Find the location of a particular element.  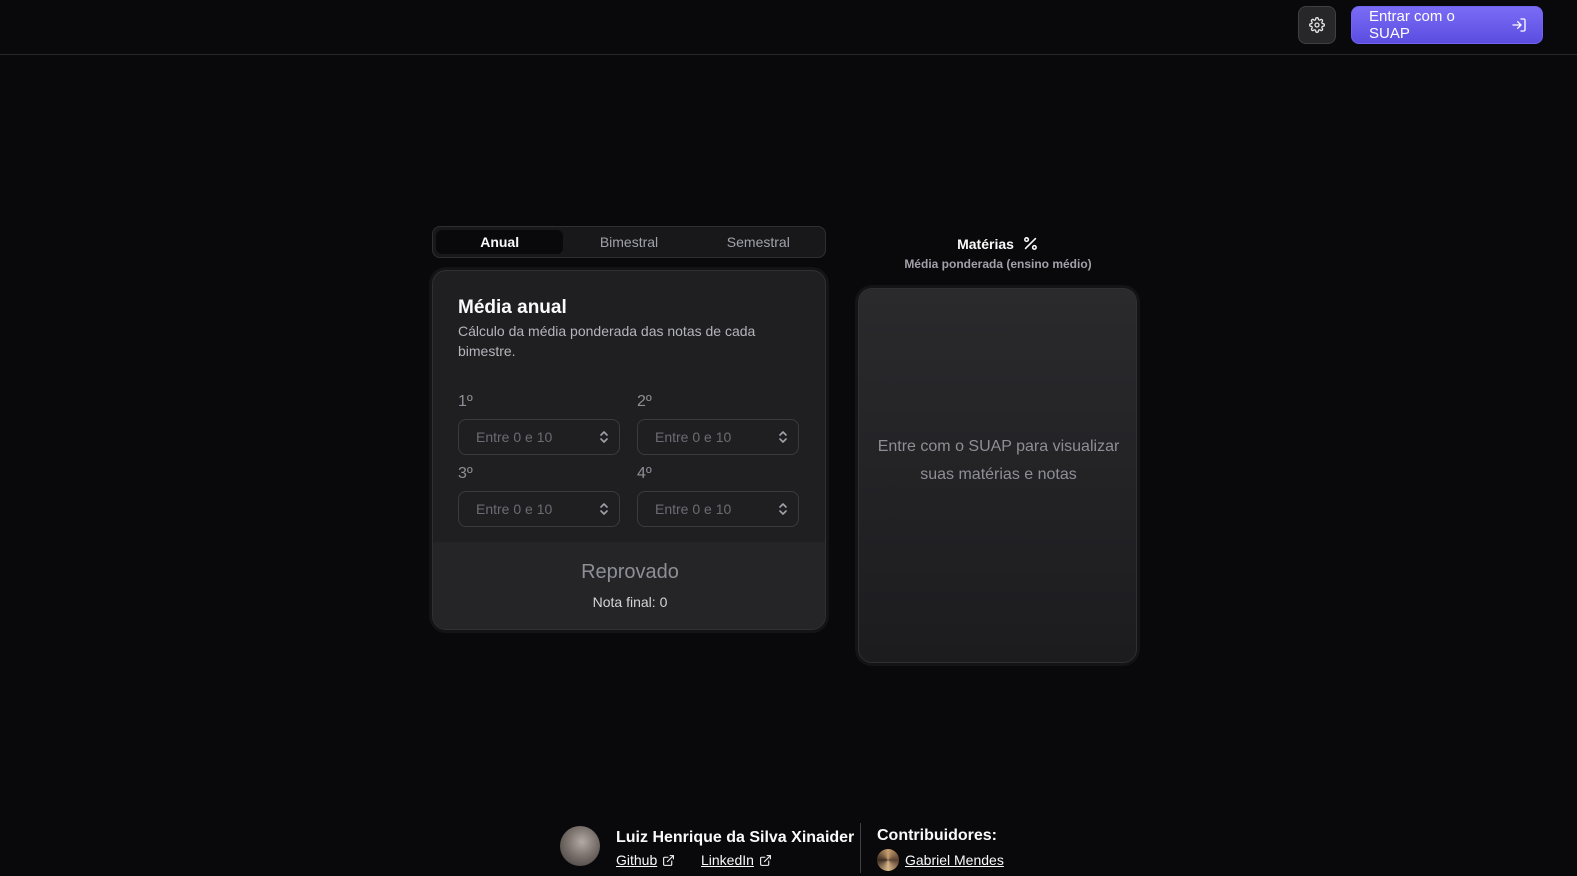

percent-icon is located at coordinates (1030, 243).